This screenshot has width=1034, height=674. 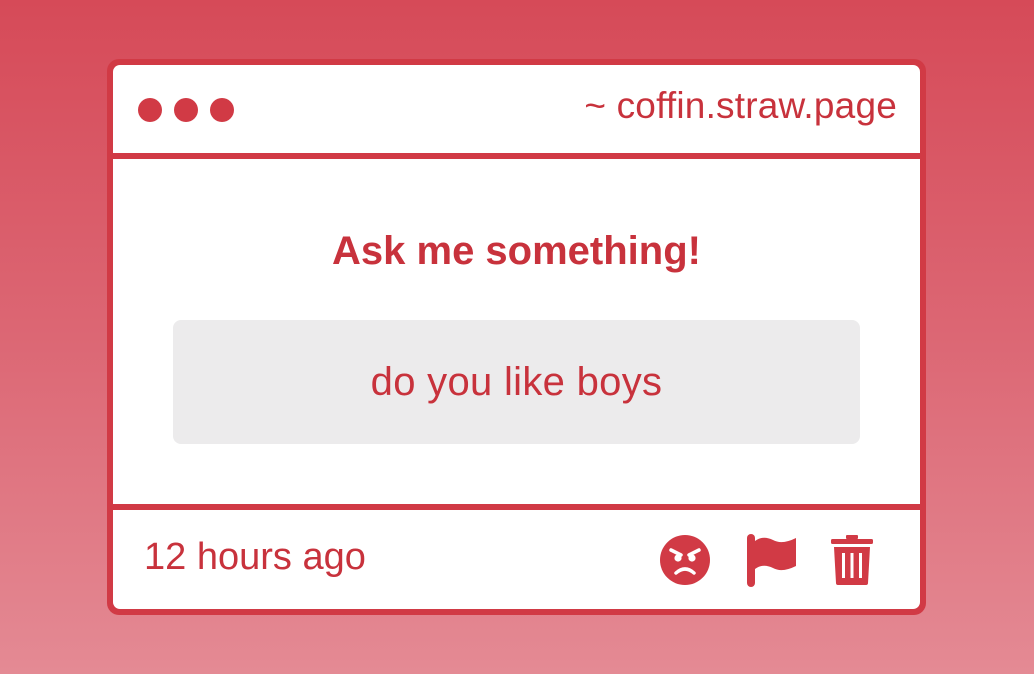 I want to click on action-icons, so click(x=767, y=560).